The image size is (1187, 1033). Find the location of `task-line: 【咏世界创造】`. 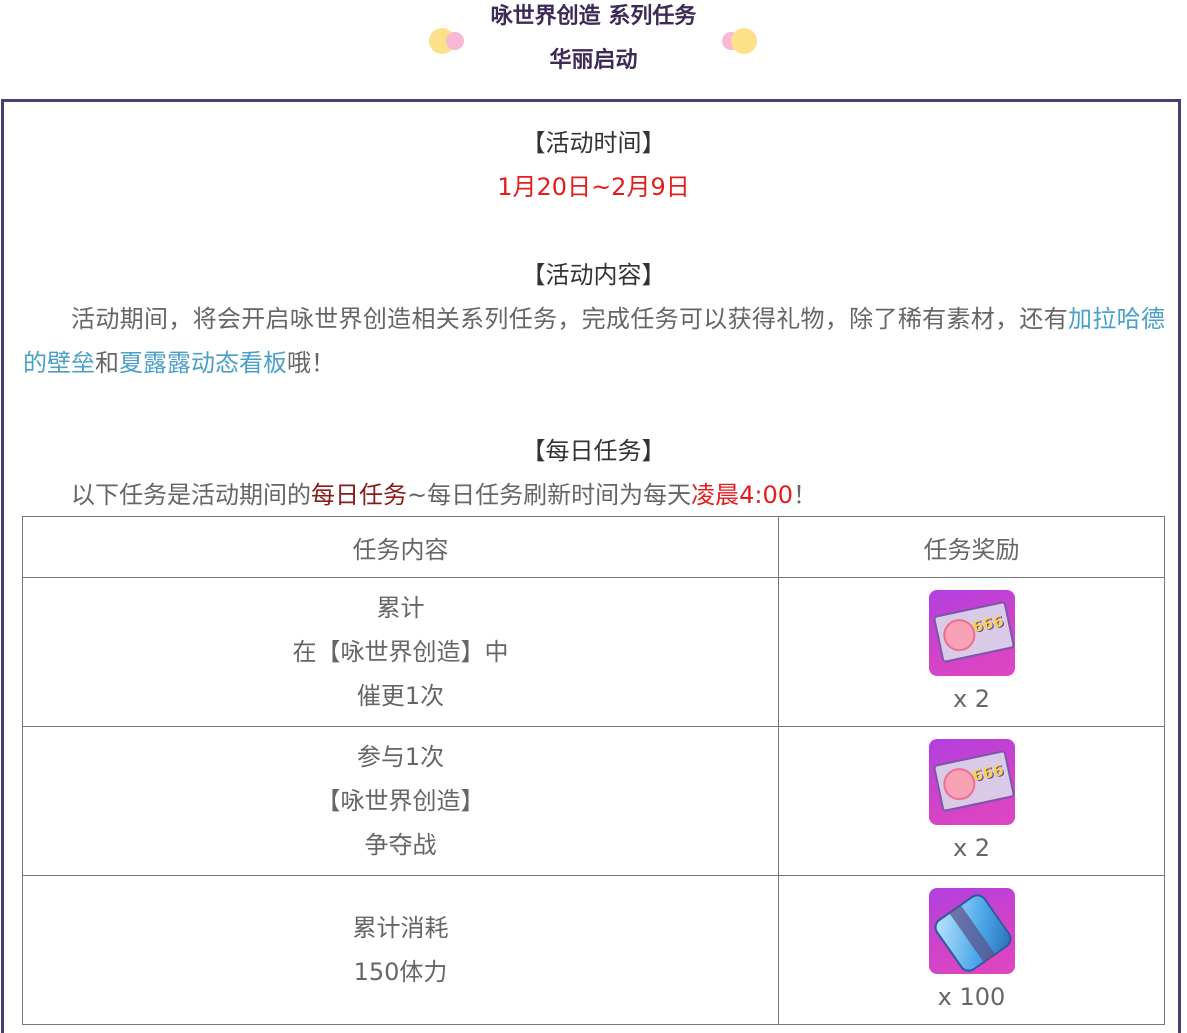

task-line: 【咏世界创造】 is located at coordinates (400, 801).